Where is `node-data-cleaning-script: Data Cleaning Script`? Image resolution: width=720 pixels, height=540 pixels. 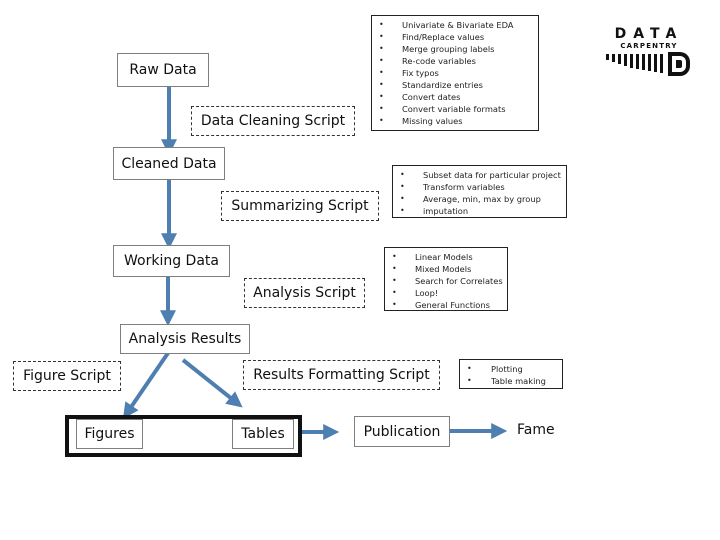
node-data-cleaning-script: Data Cleaning Script is located at coordinates (273, 121).